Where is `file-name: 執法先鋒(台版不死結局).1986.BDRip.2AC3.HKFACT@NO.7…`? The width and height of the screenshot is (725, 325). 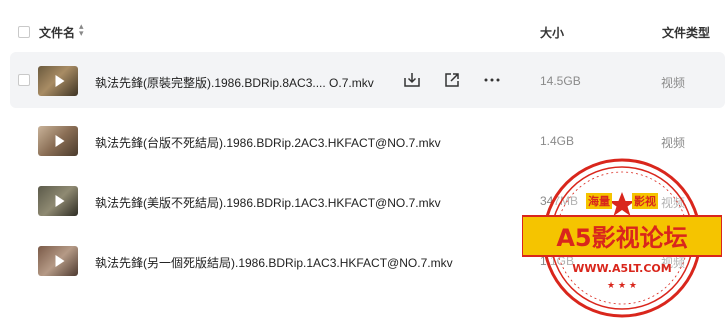 file-name: 執法先鋒(台版不死結局).1986.BDRip.2AC3.HKFACT@NO.7… is located at coordinates (268, 142).